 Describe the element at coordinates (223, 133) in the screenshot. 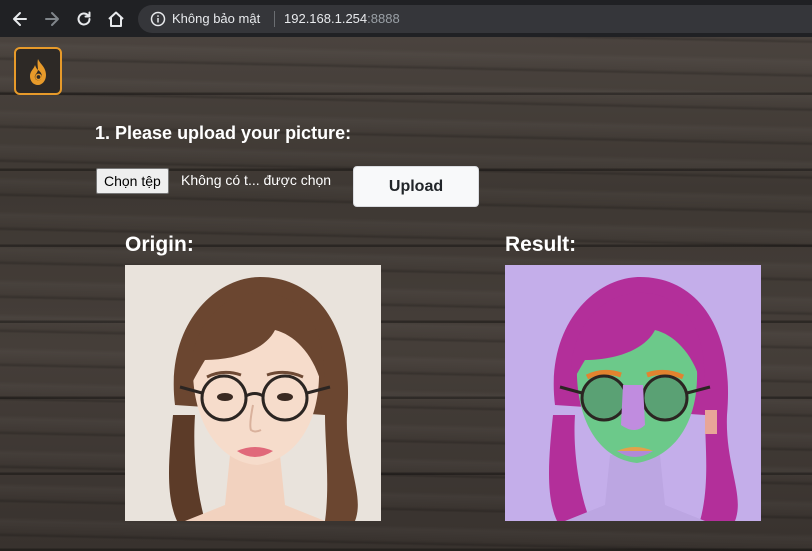

I see `upload-heading: 1. Please upload your picture:` at that location.